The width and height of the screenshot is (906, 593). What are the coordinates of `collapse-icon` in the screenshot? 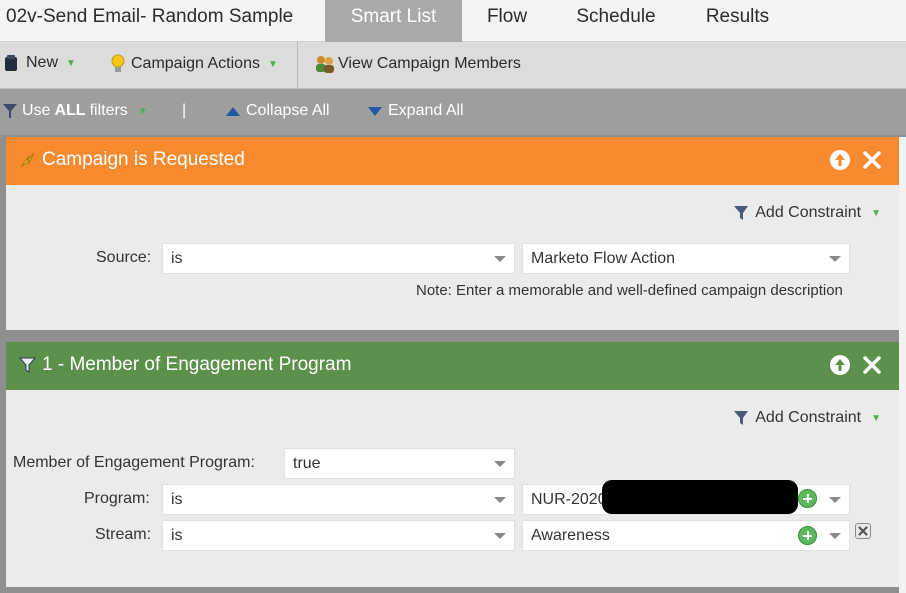 It's located at (233, 111).